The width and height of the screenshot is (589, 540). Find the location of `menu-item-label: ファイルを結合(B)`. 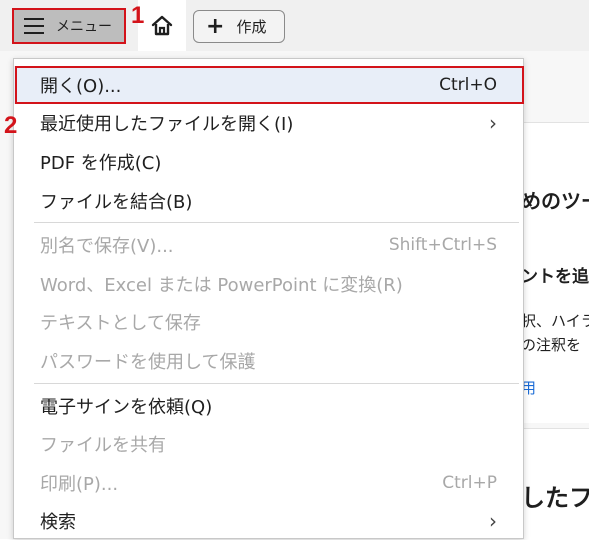

menu-item-label: ファイルを結合(B) is located at coordinates (116, 202).